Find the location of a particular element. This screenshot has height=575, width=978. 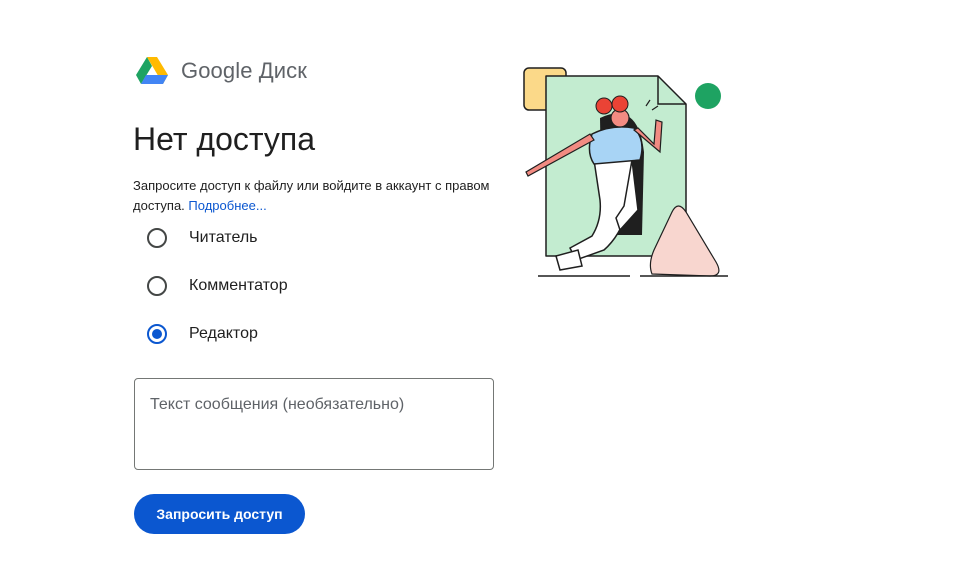

brand: Google Диск is located at coordinates (221, 71).